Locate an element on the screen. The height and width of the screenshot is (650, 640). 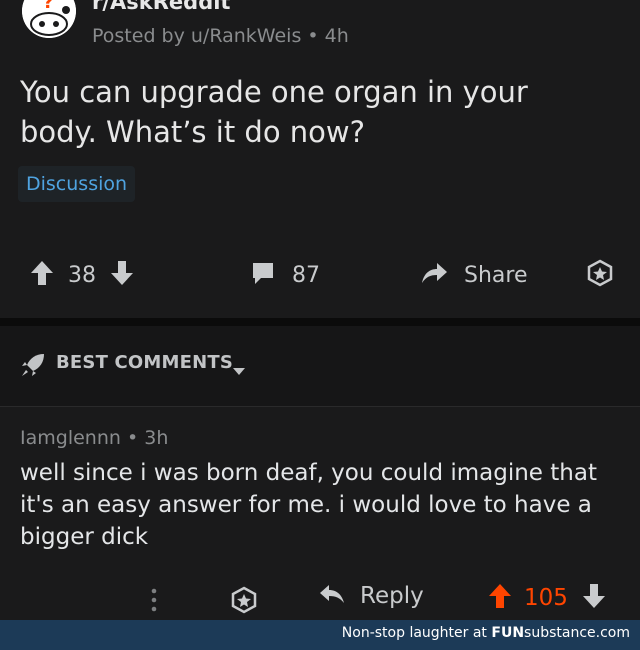
subreddit-avatar: ? is located at coordinates (49, 19).